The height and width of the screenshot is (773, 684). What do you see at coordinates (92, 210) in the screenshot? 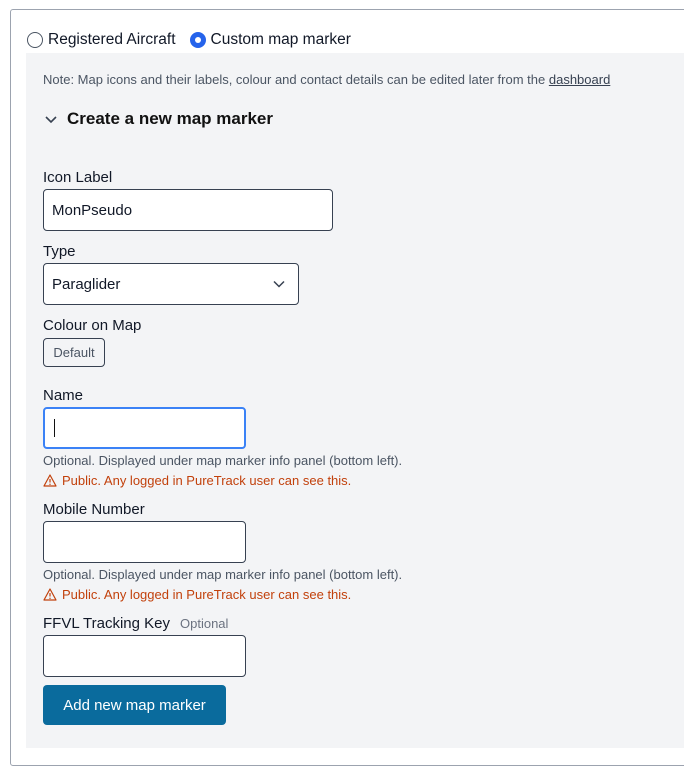
I see `icon-label-value: MonPseudo` at bounding box center [92, 210].